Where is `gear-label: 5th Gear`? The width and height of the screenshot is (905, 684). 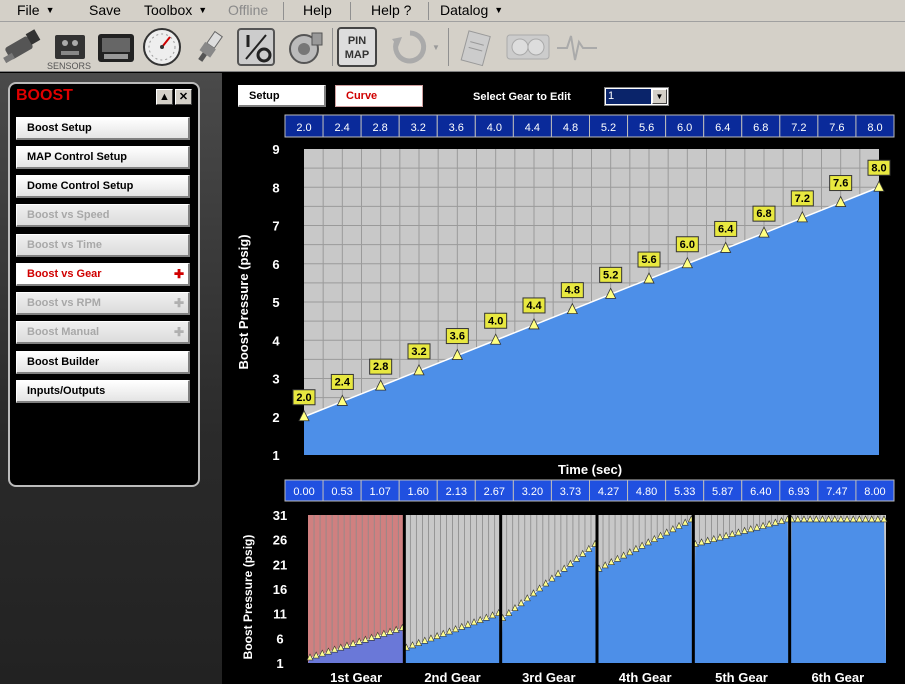 gear-label: 5th Gear is located at coordinates (741, 677).